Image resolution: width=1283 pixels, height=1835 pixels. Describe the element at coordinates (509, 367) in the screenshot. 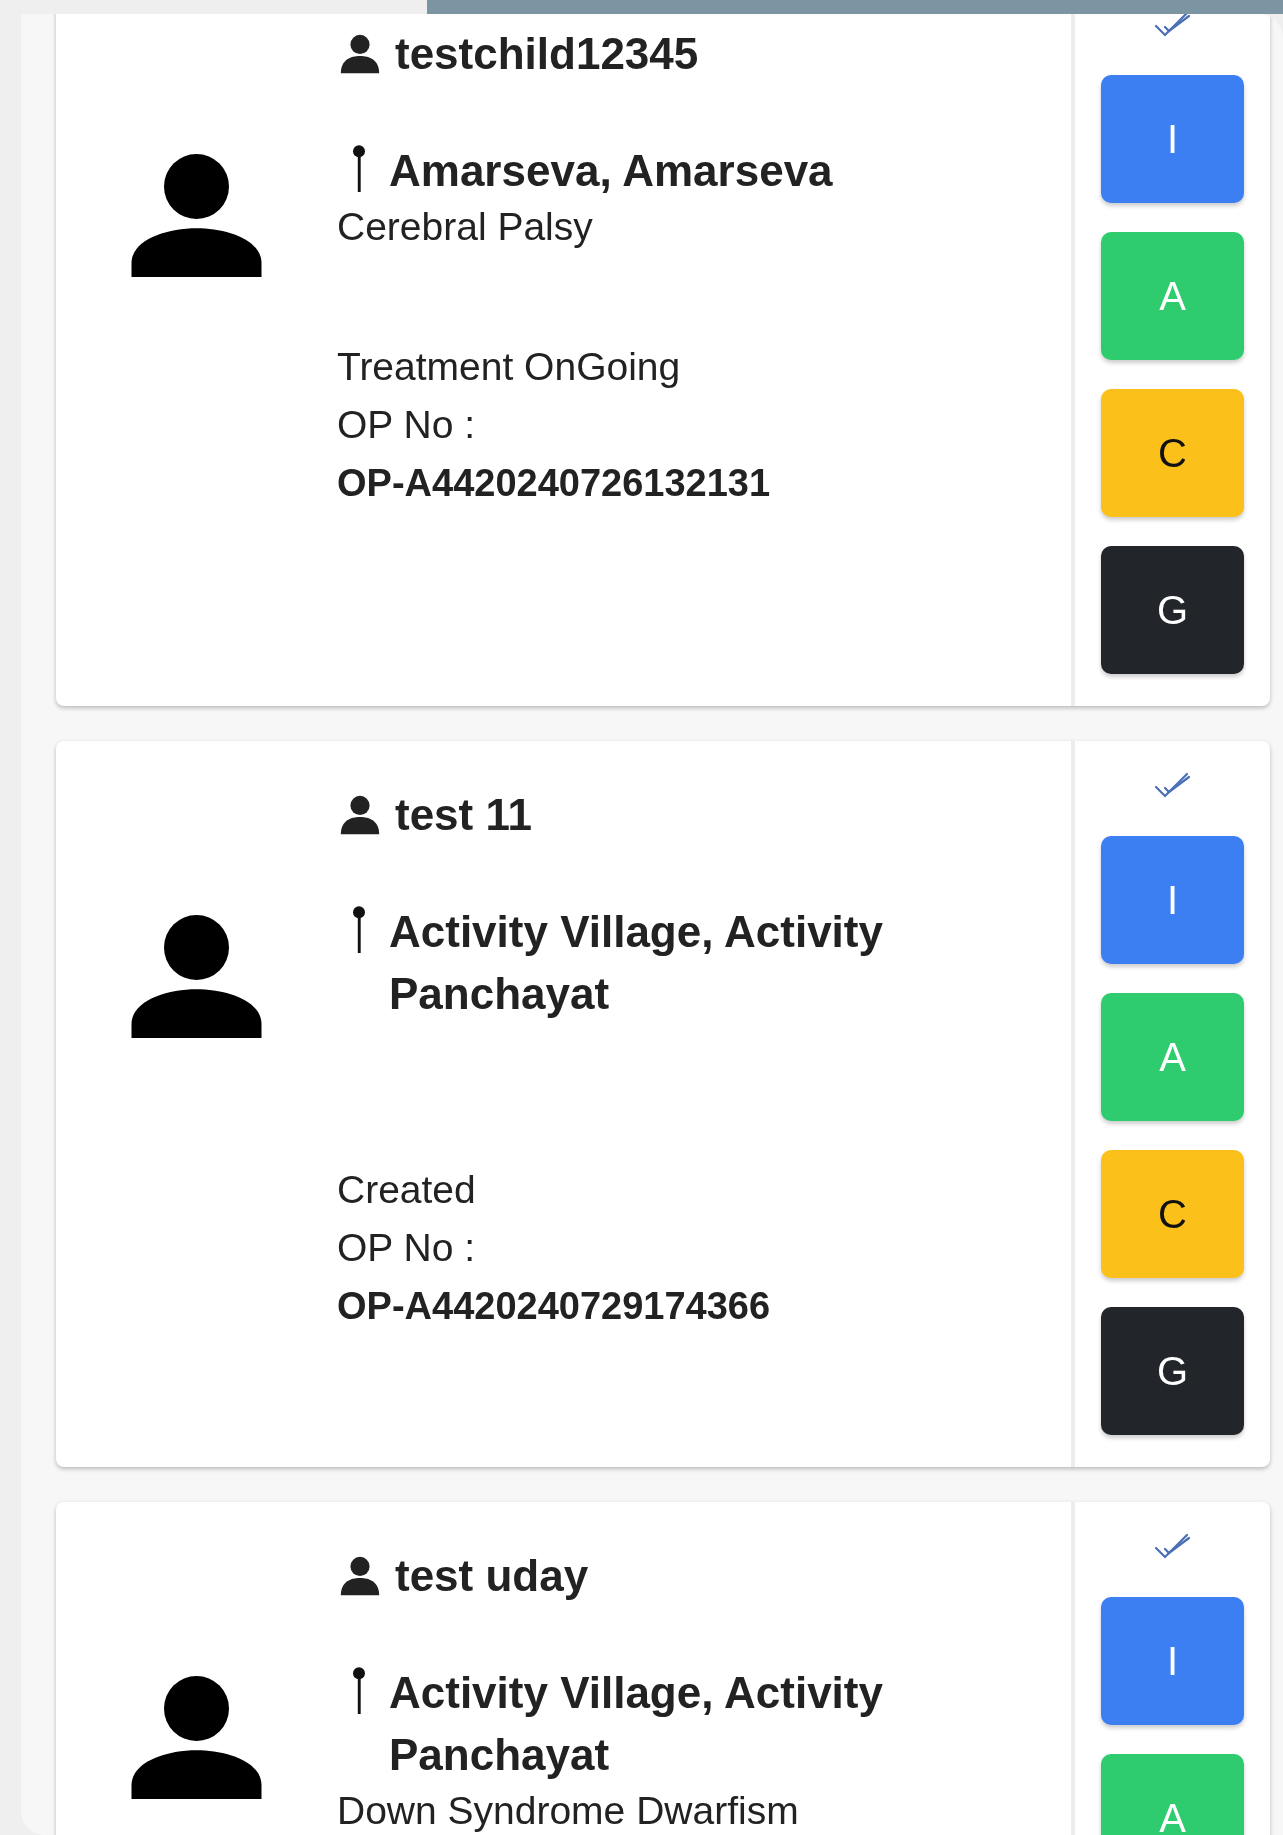

I see `status-text: Treatment OnGoing` at that location.